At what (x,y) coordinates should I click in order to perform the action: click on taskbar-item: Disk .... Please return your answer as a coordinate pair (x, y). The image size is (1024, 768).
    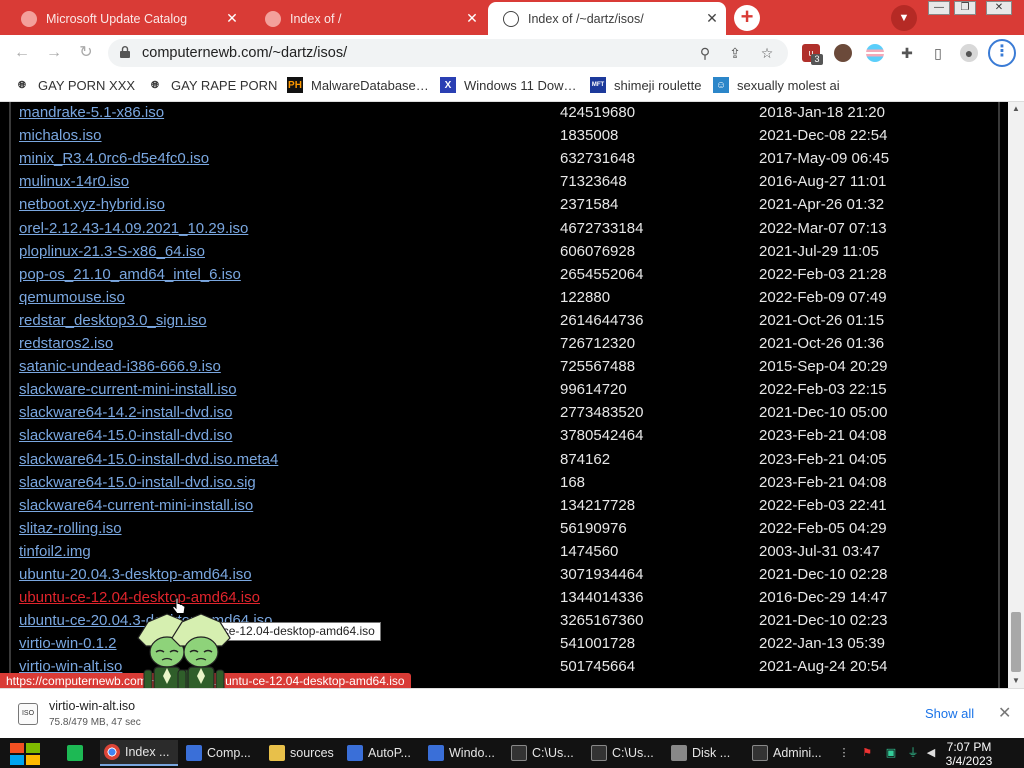
    Looking at the image, I should click on (706, 753).